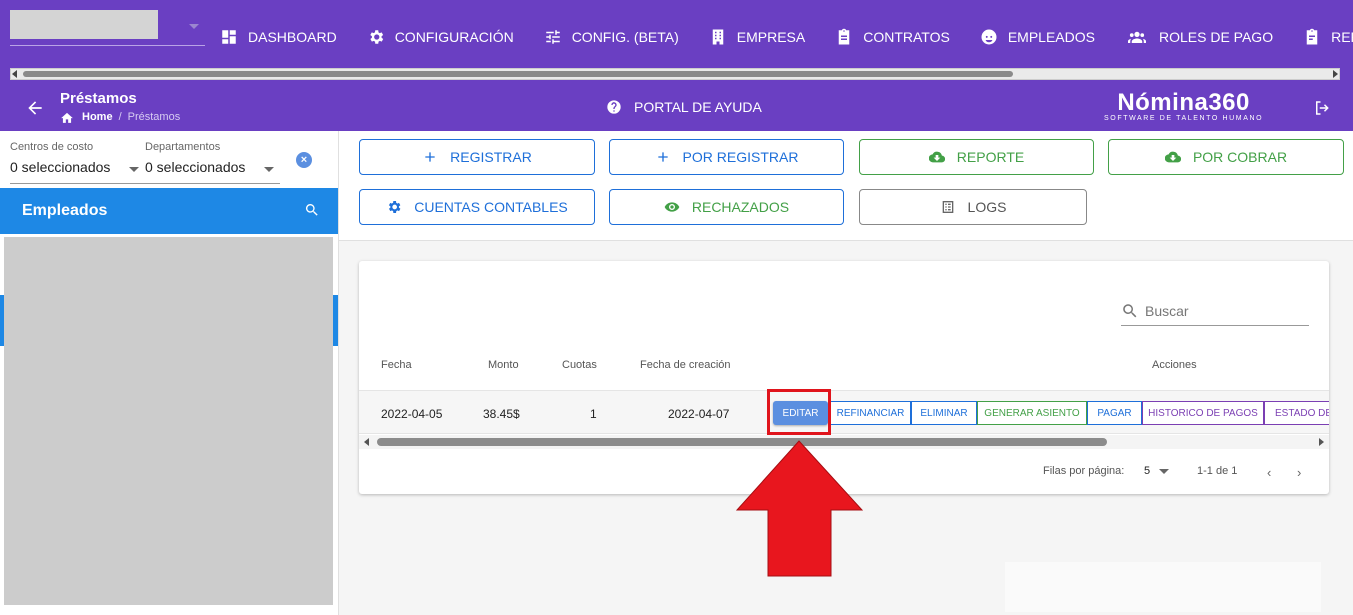 Image resolution: width=1353 pixels, height=615 pixels. I want to click on por-registrar-button: POR REGISTRAR, so click(726, 157).